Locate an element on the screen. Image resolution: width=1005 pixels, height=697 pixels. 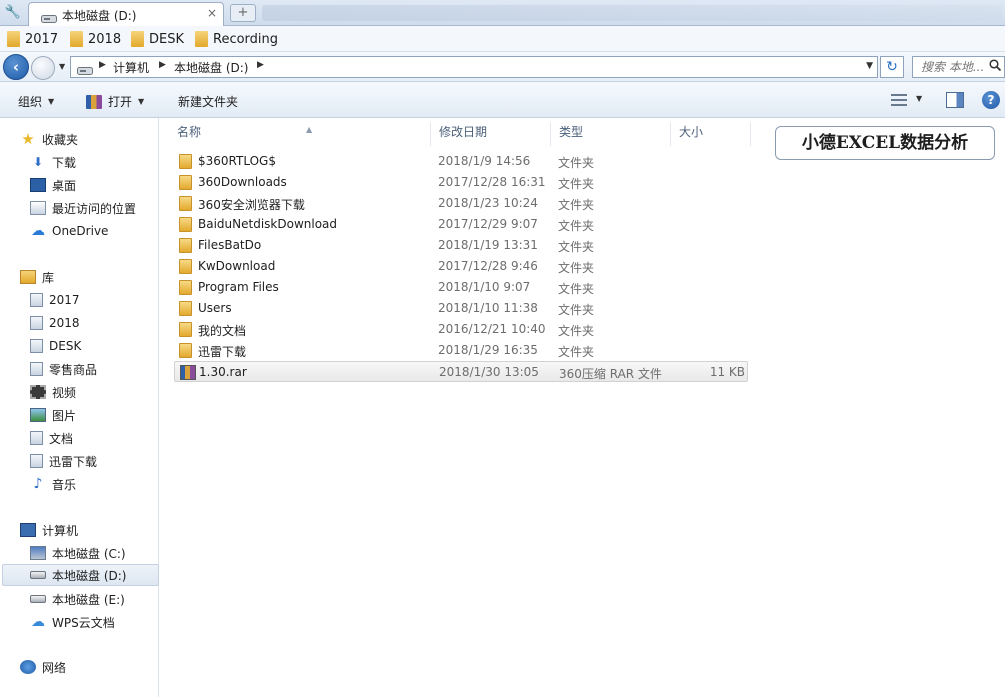
file-name: 360安全浏览器下载 is located at coordinates (251, 205).